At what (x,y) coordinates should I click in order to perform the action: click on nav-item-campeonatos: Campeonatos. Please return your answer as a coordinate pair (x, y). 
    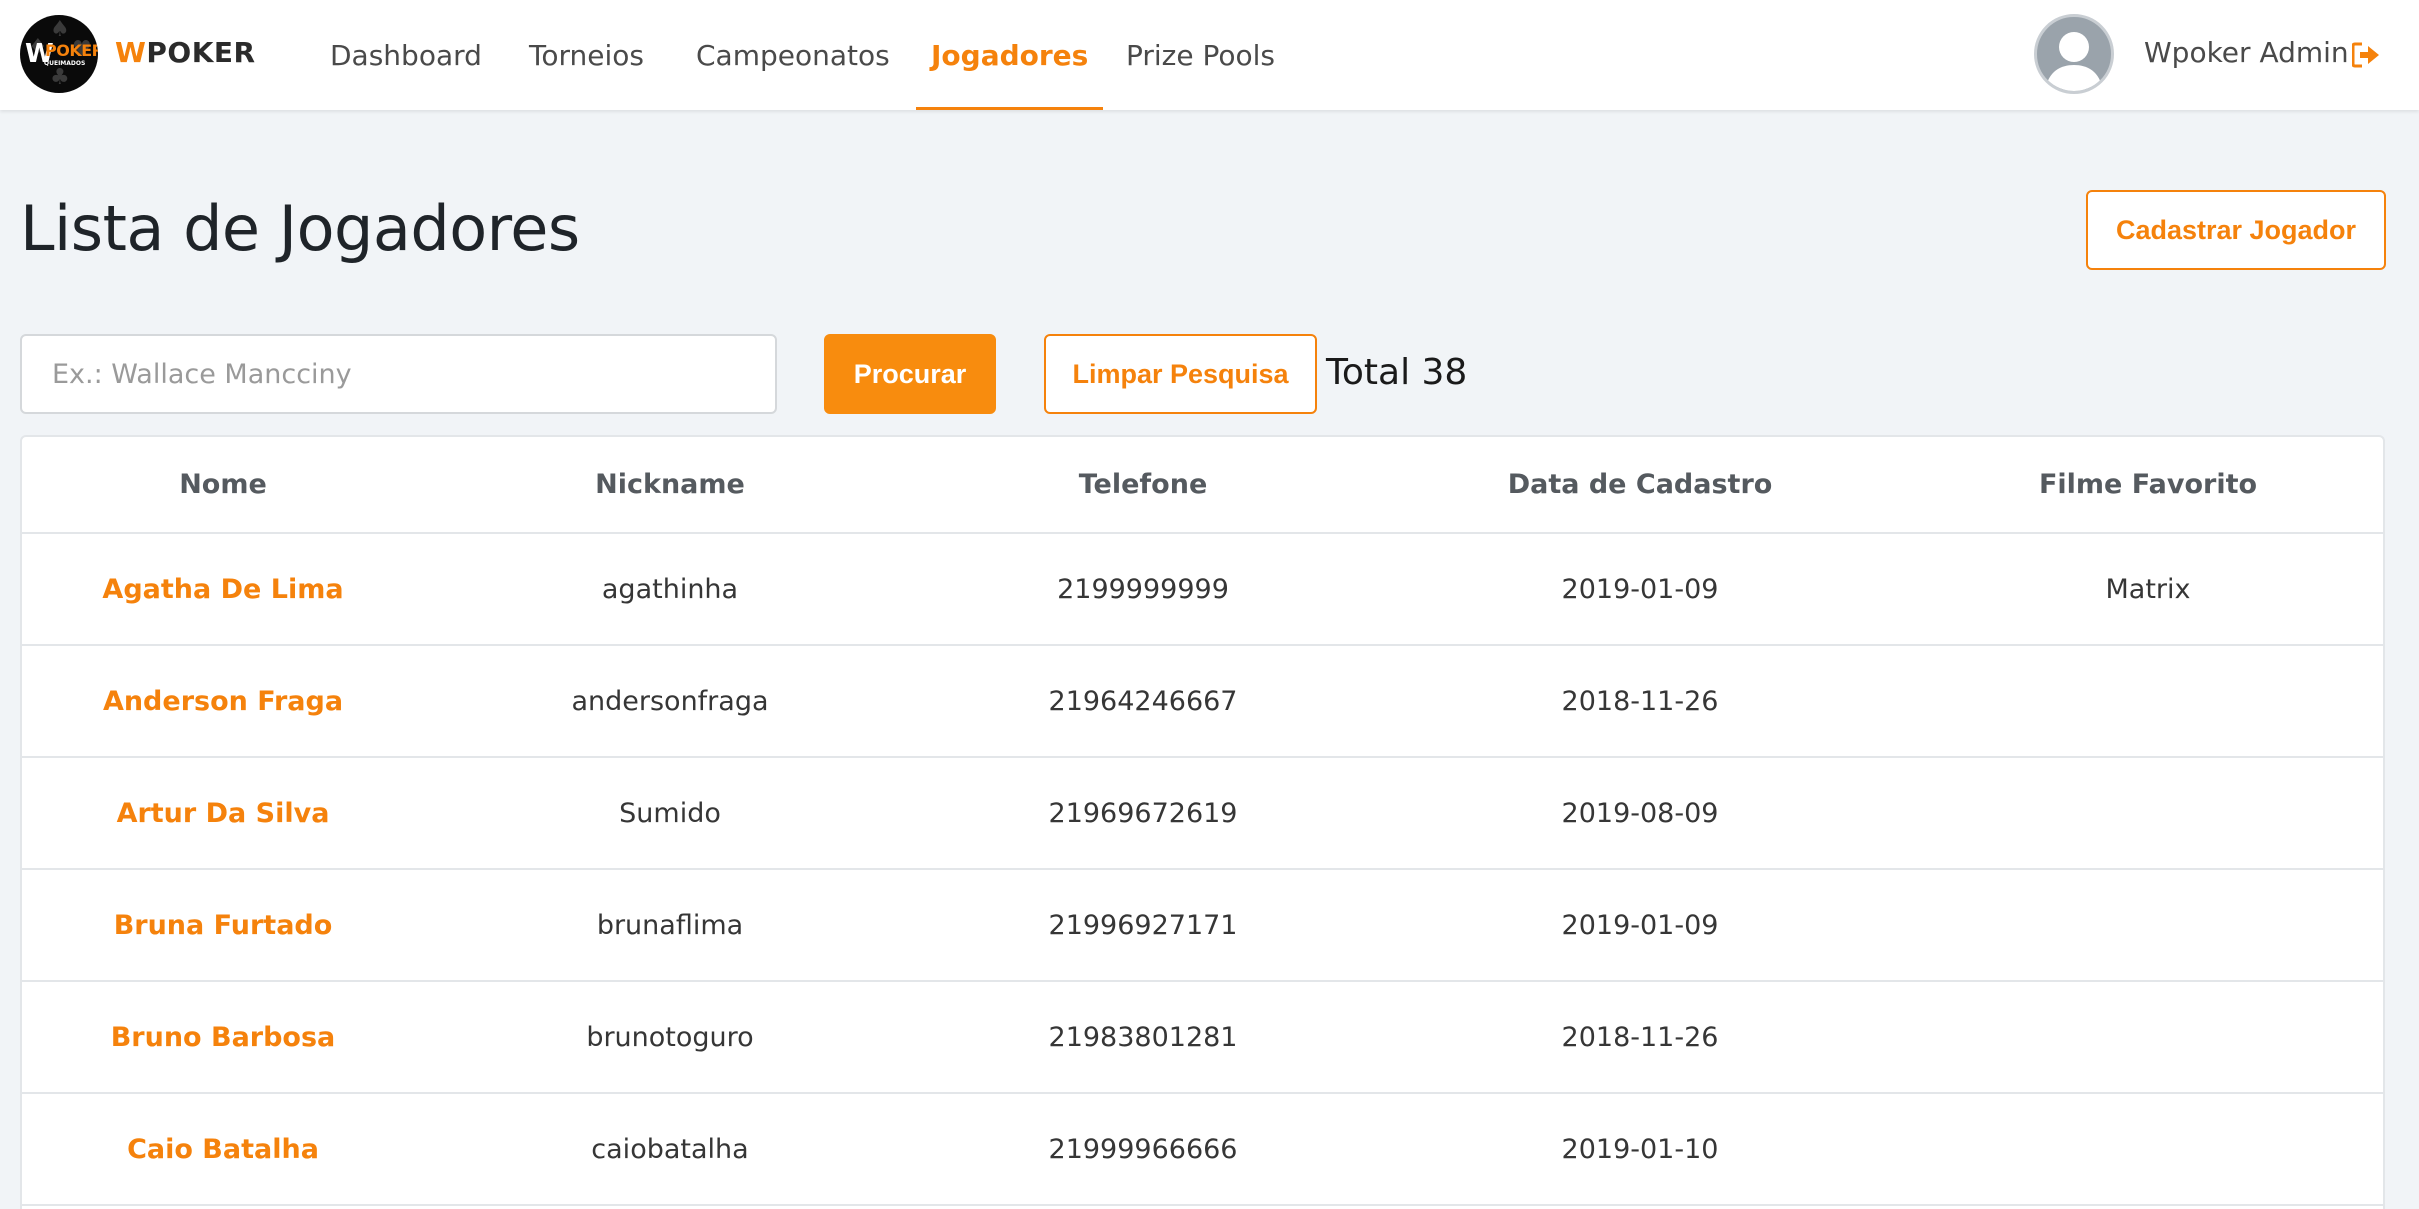
    Looking at the image, I should click on (793, 55).